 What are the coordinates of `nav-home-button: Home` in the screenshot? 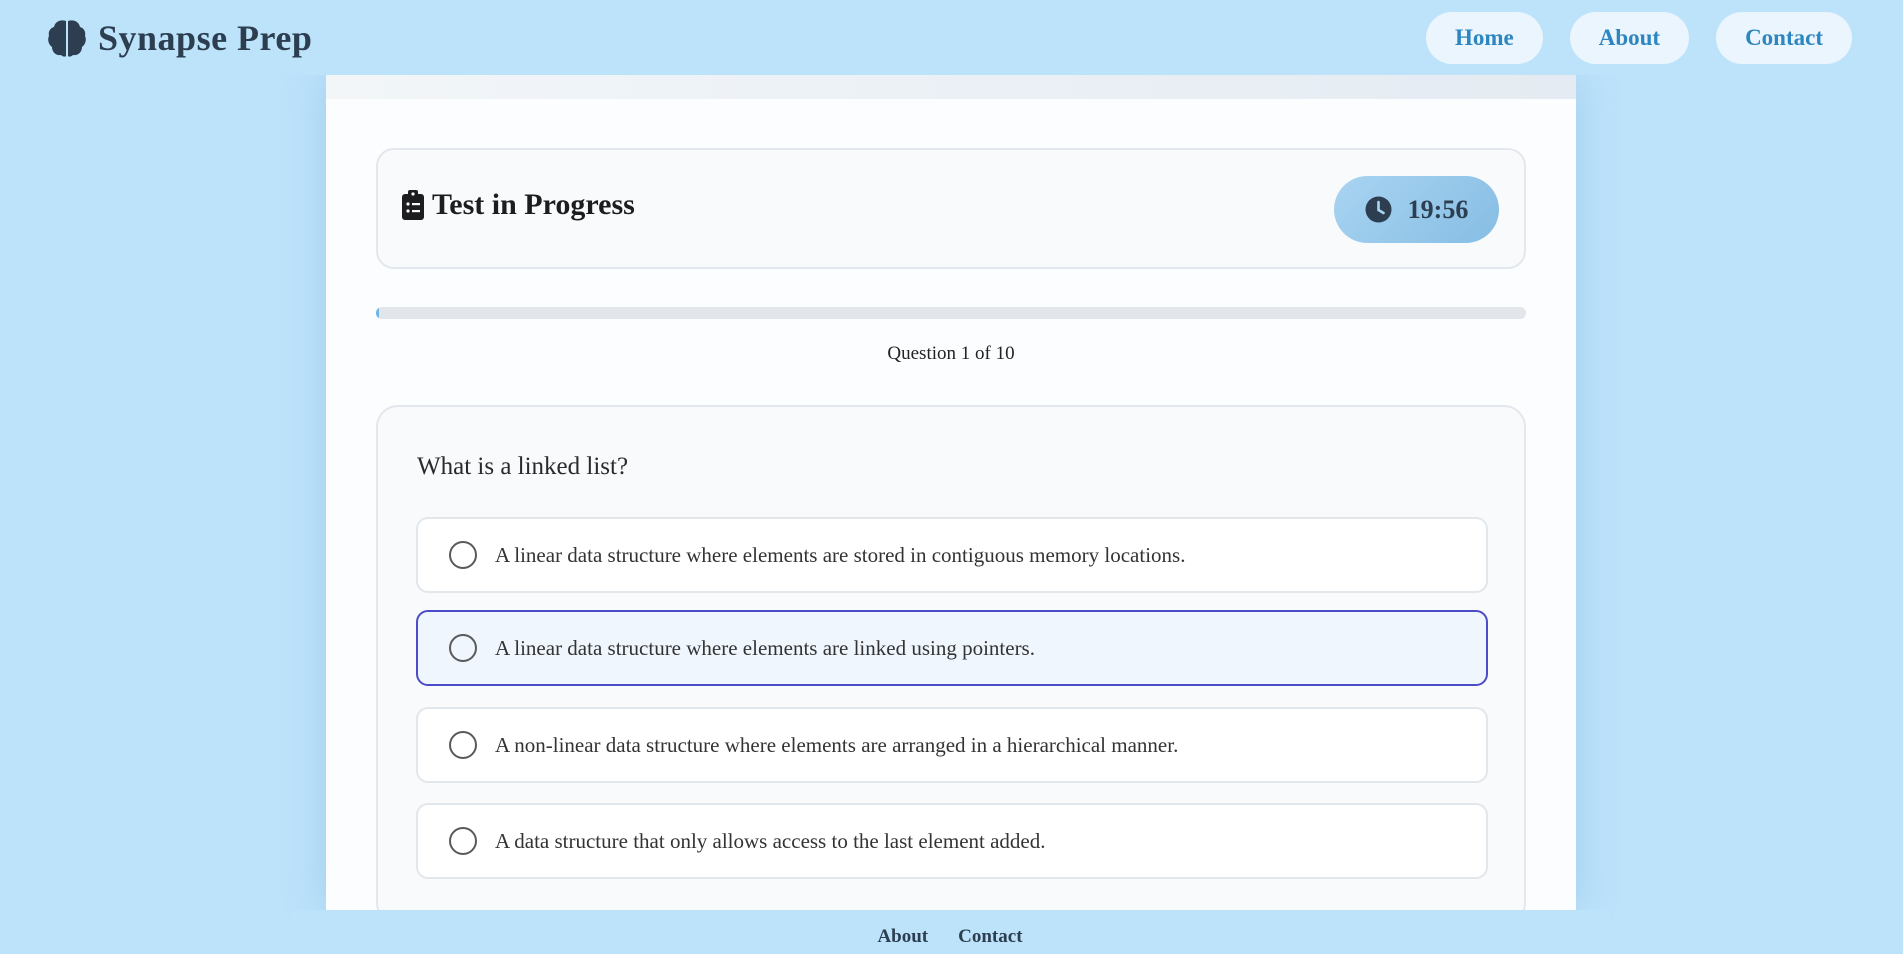 It's located at (1484, 38).